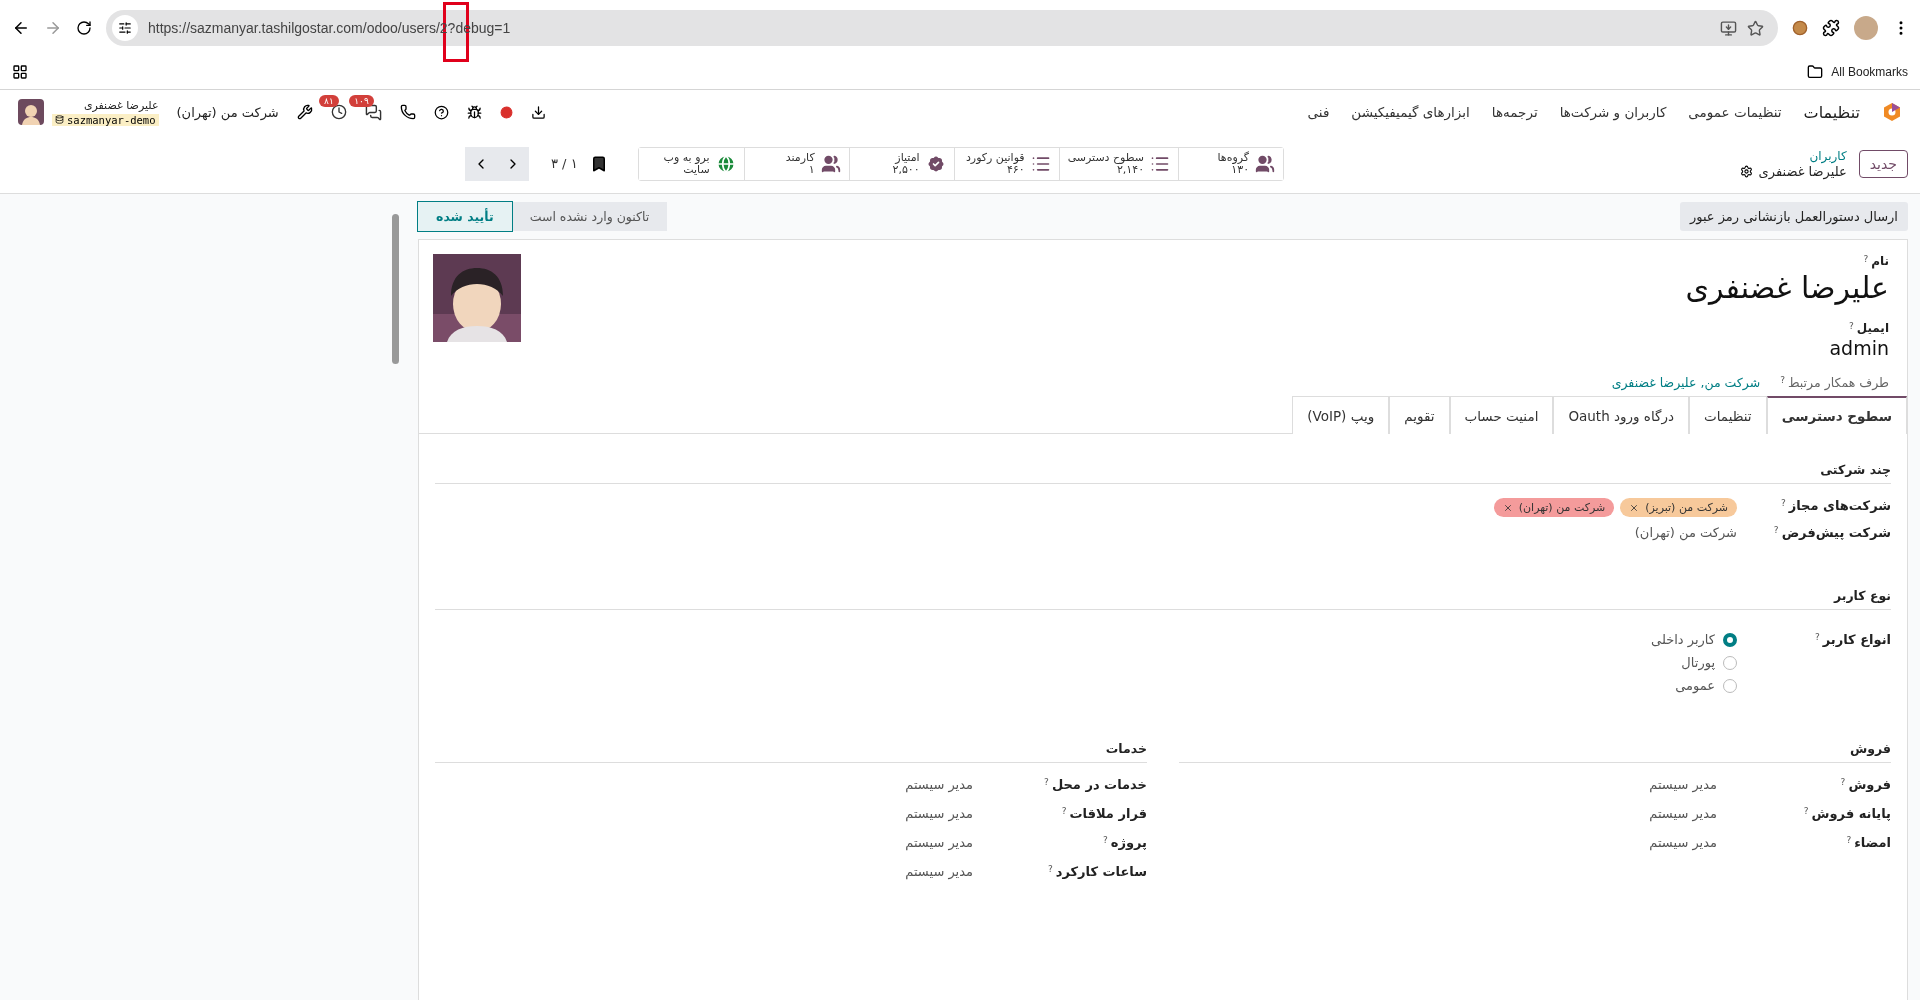  What do you see at coordinates (20, 72) in the screenshot?
I see `apps-icon` at bounding box center [20, 72].